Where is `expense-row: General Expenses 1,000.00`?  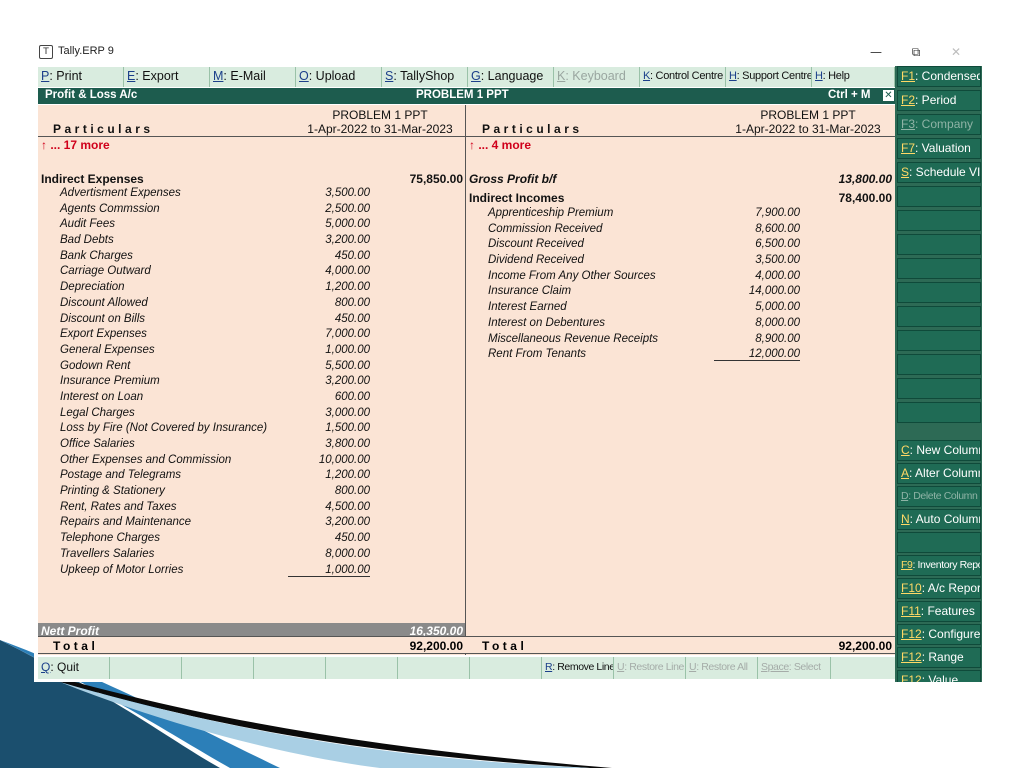
expense-row: General Expenses 1,000.00 is located at coordinates (215, 352).